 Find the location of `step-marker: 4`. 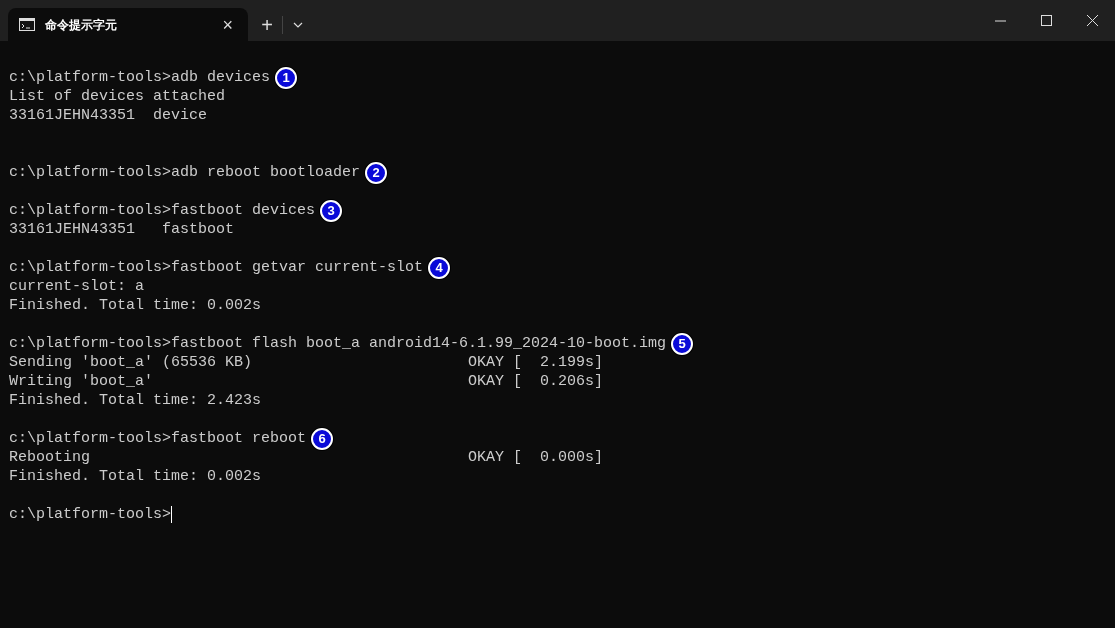

step-marker: 4 is located at coordinates (439, 267).